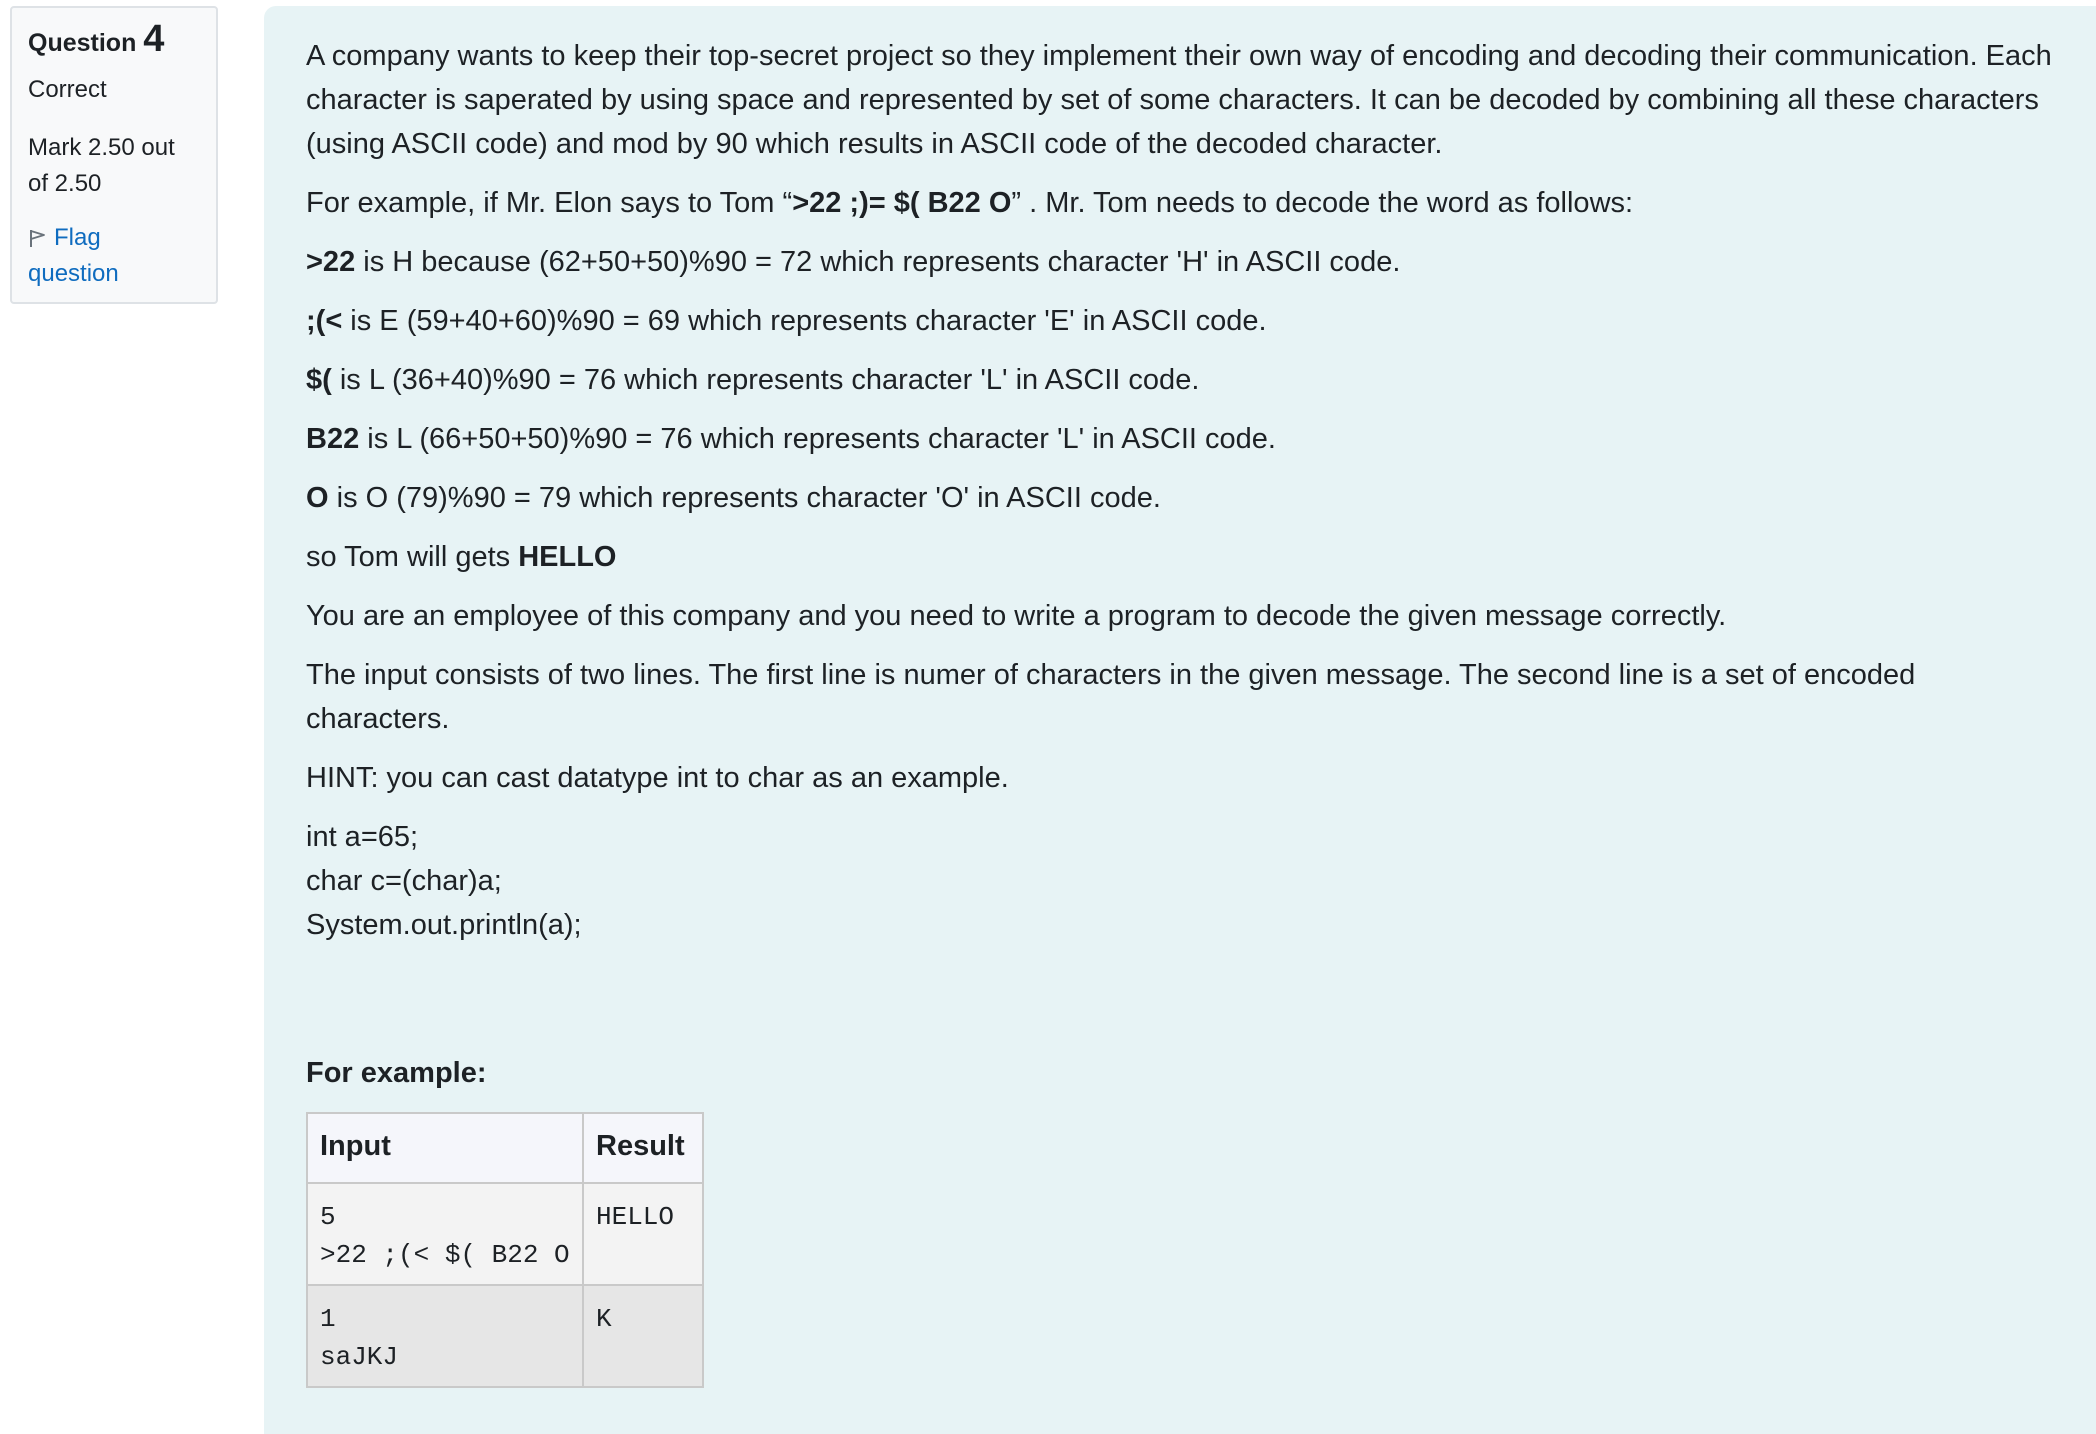  What do you see at coordinates (154, 39) in the screenshot?
I see `question-number: 4` at bounding box center [154, 39].